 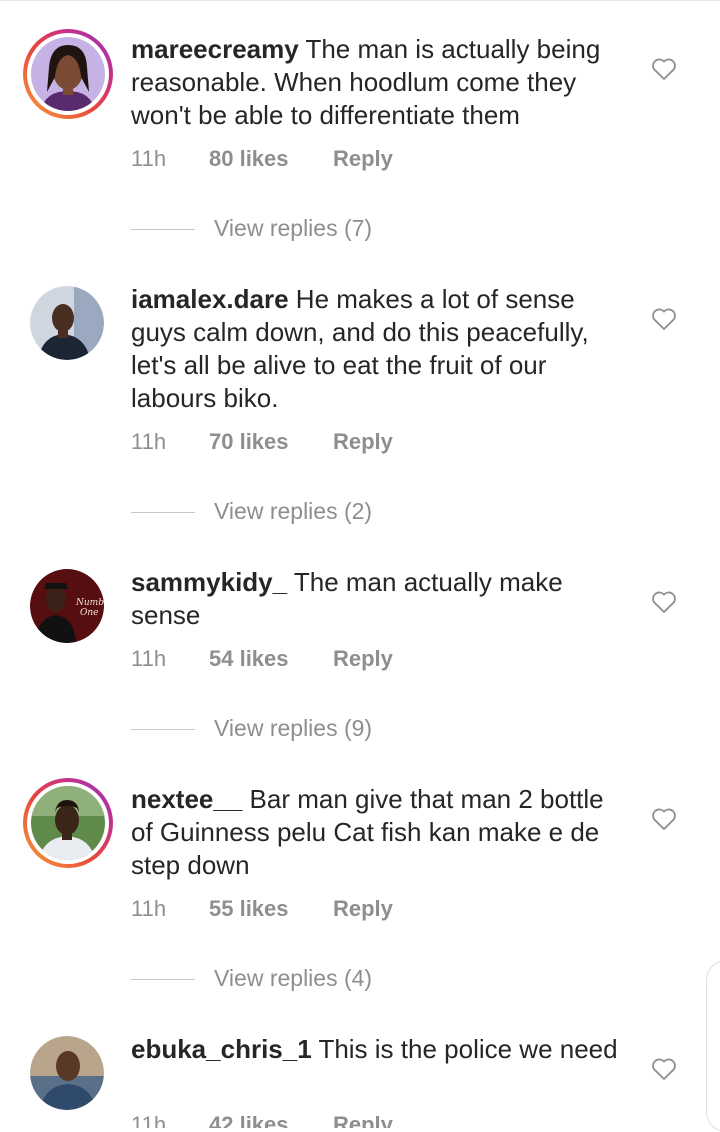 What do you see at coordinates (468, 1049) in the screenshot?
I see `comment-body: This is the police we need` at bounding box center [468, 1049].